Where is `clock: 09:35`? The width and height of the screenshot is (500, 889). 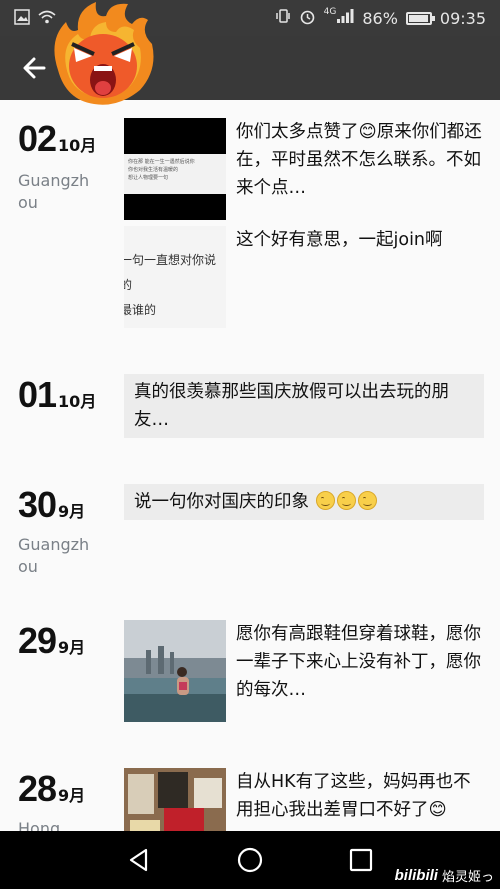 clock: 09:35 is located at coordinates (462, 18).